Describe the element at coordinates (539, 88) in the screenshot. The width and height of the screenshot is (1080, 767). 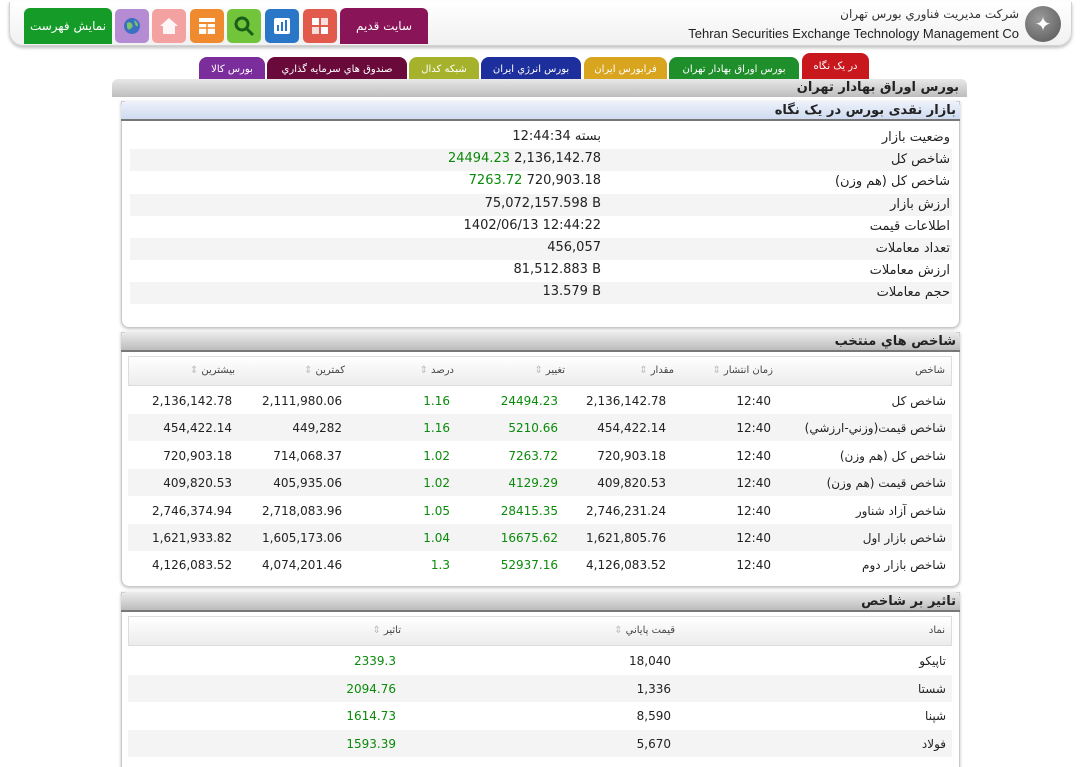
I see `section-title-tse: بورس اوراق بهادار تهران` at that location.